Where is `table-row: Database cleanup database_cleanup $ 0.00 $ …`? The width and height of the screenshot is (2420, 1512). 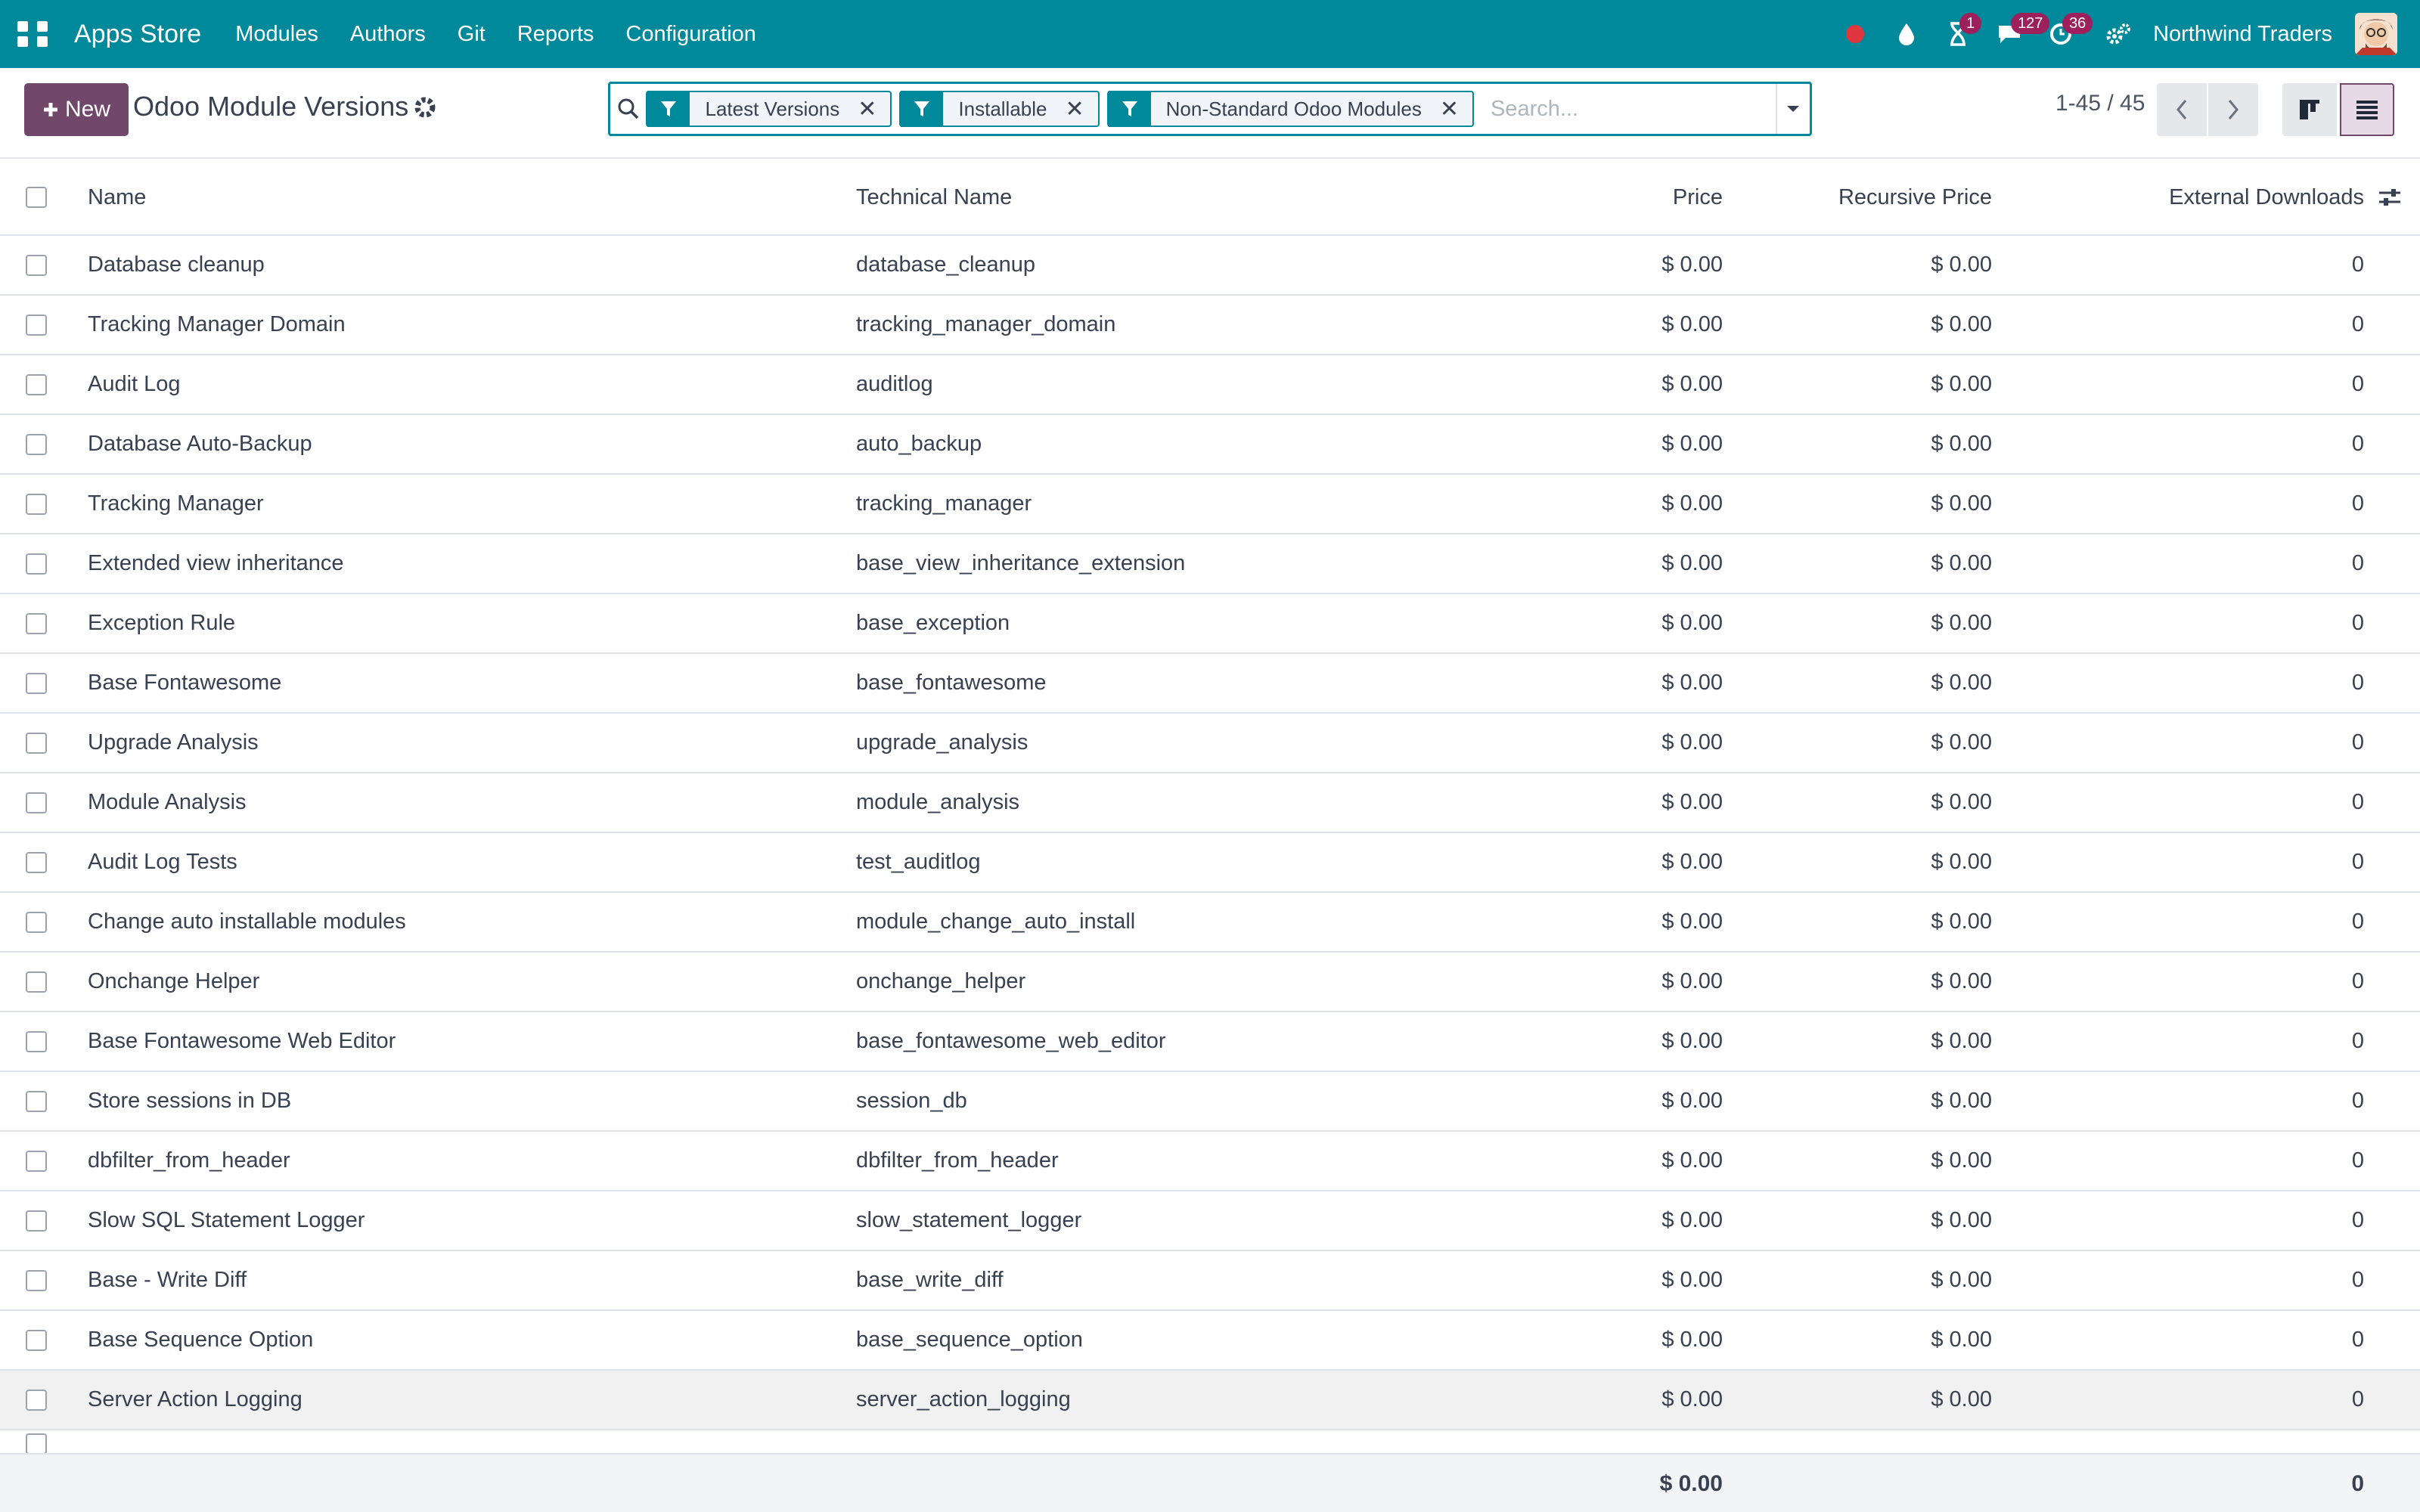 table-row: Database cleanup database_cleanup $ 0.00 $ … is located at coordinates (1210, 266).